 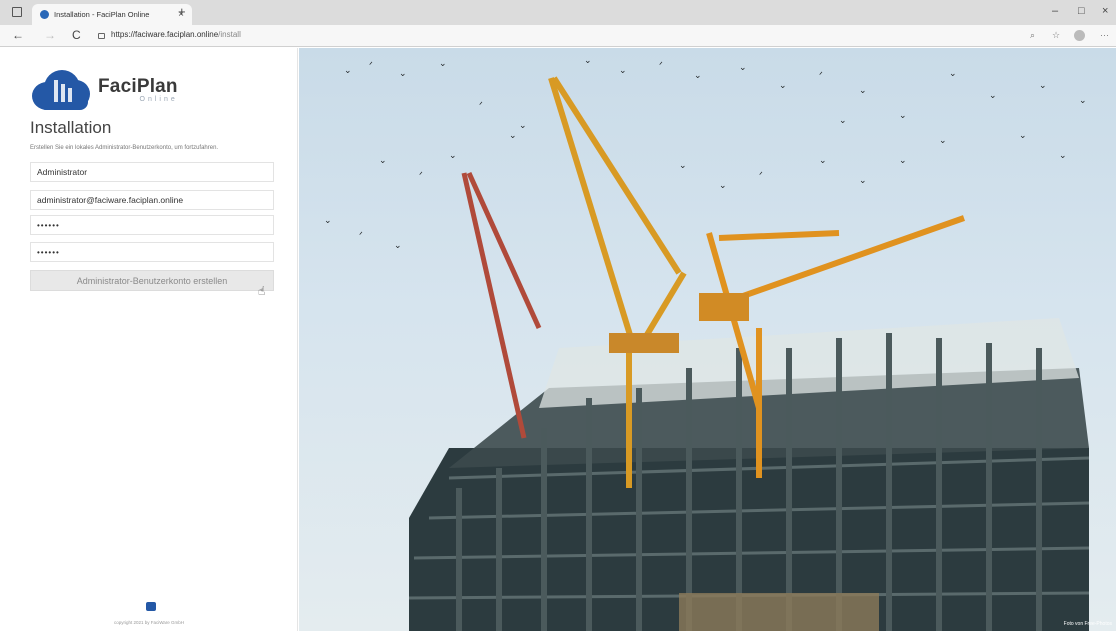 What do you see at coordinates (149, 622) in the screenshot?
I see `copyright-text: copyright 2021 by FaciWare GmbH` at bounding box center [149, 622].